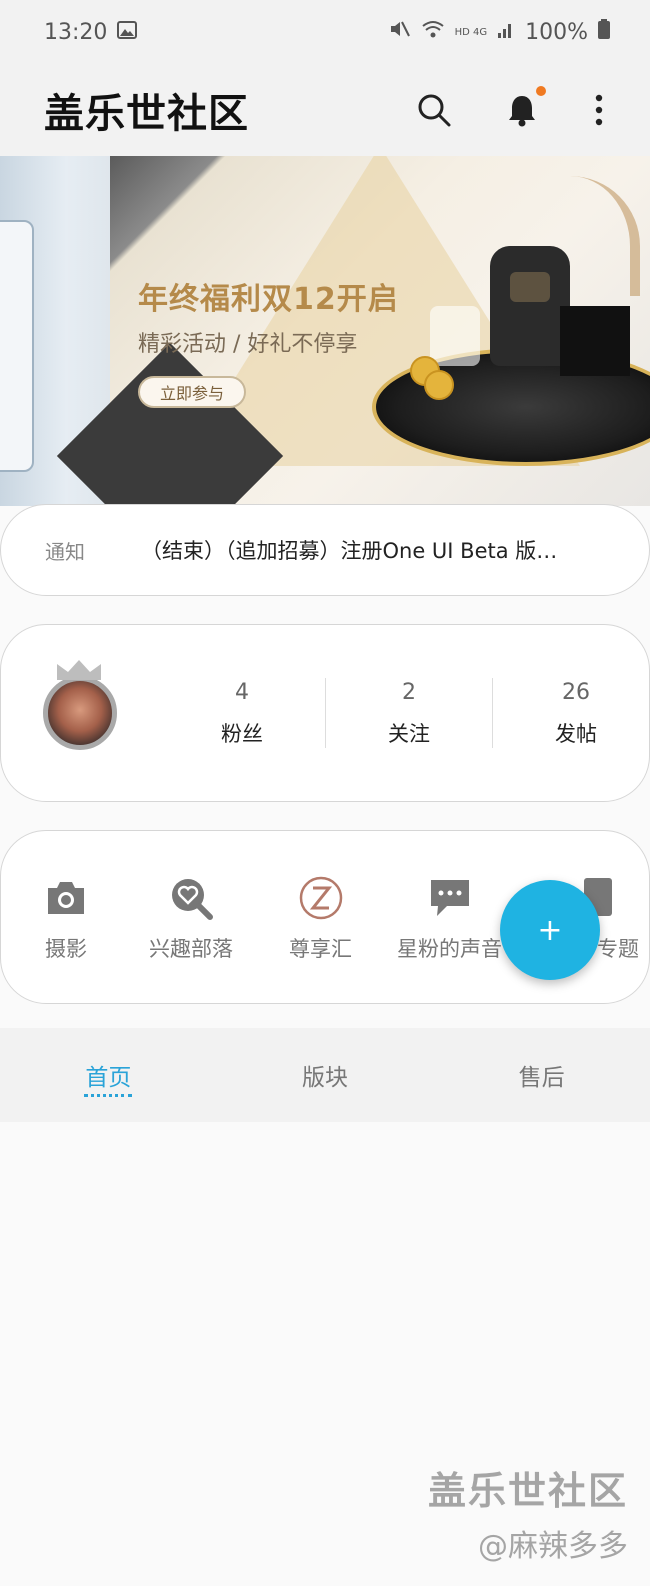 This screenshot has height=1586, width=650. What do you see at coordinates (409, 734) in the screenshot?
I see `stat-label: 关注` at bounding box center [409, 734].